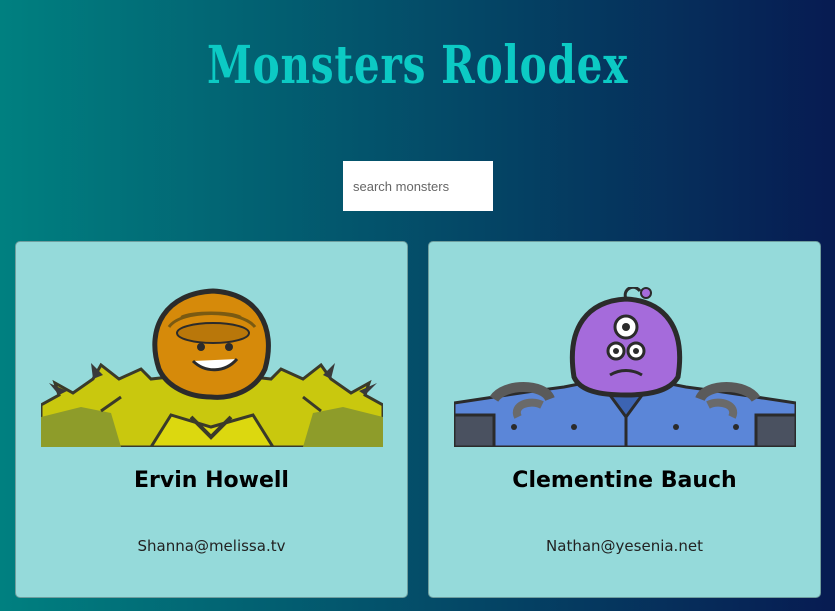 Image resolution: width=835 pixels, height=611 pixels. Describe the element at coordinates (212, 367) in the screenshot. I see `yellow-armored-monster-icon` at that location.